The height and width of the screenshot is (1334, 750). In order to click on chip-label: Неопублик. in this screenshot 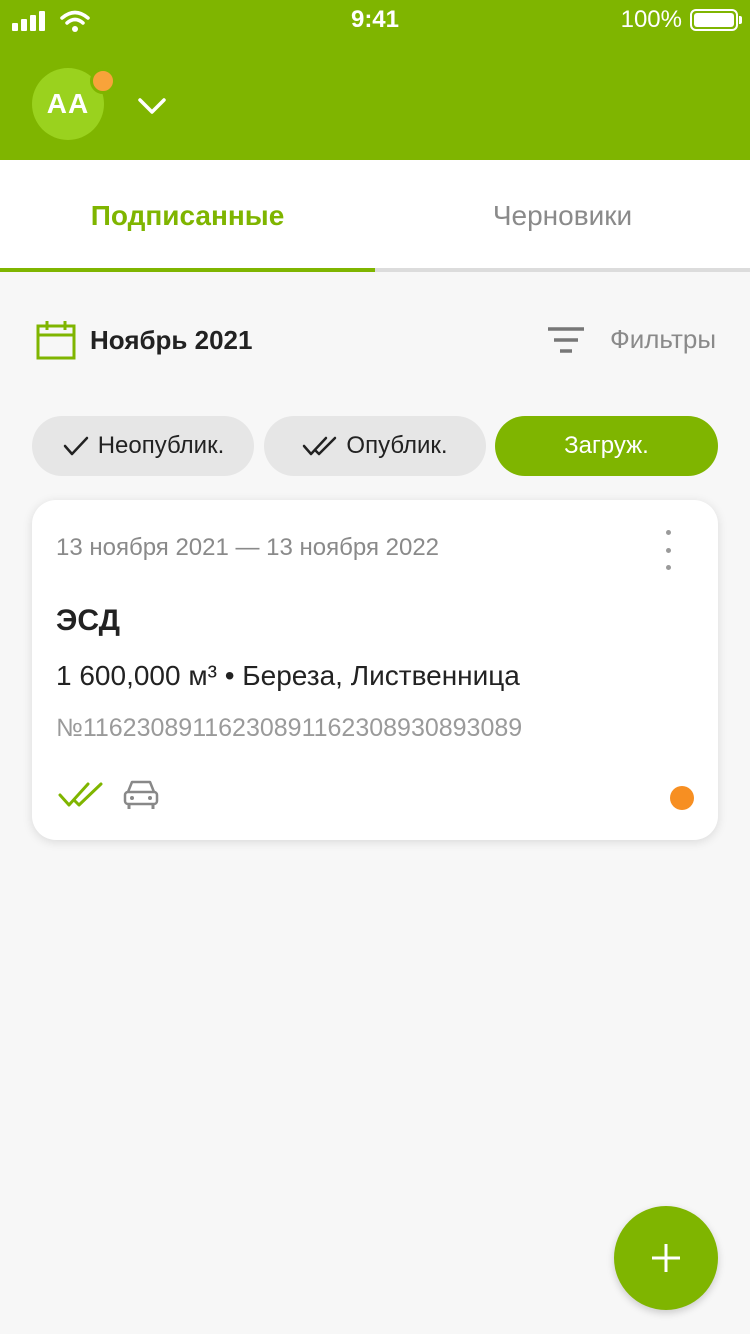, I will do `click(161, 445)`.